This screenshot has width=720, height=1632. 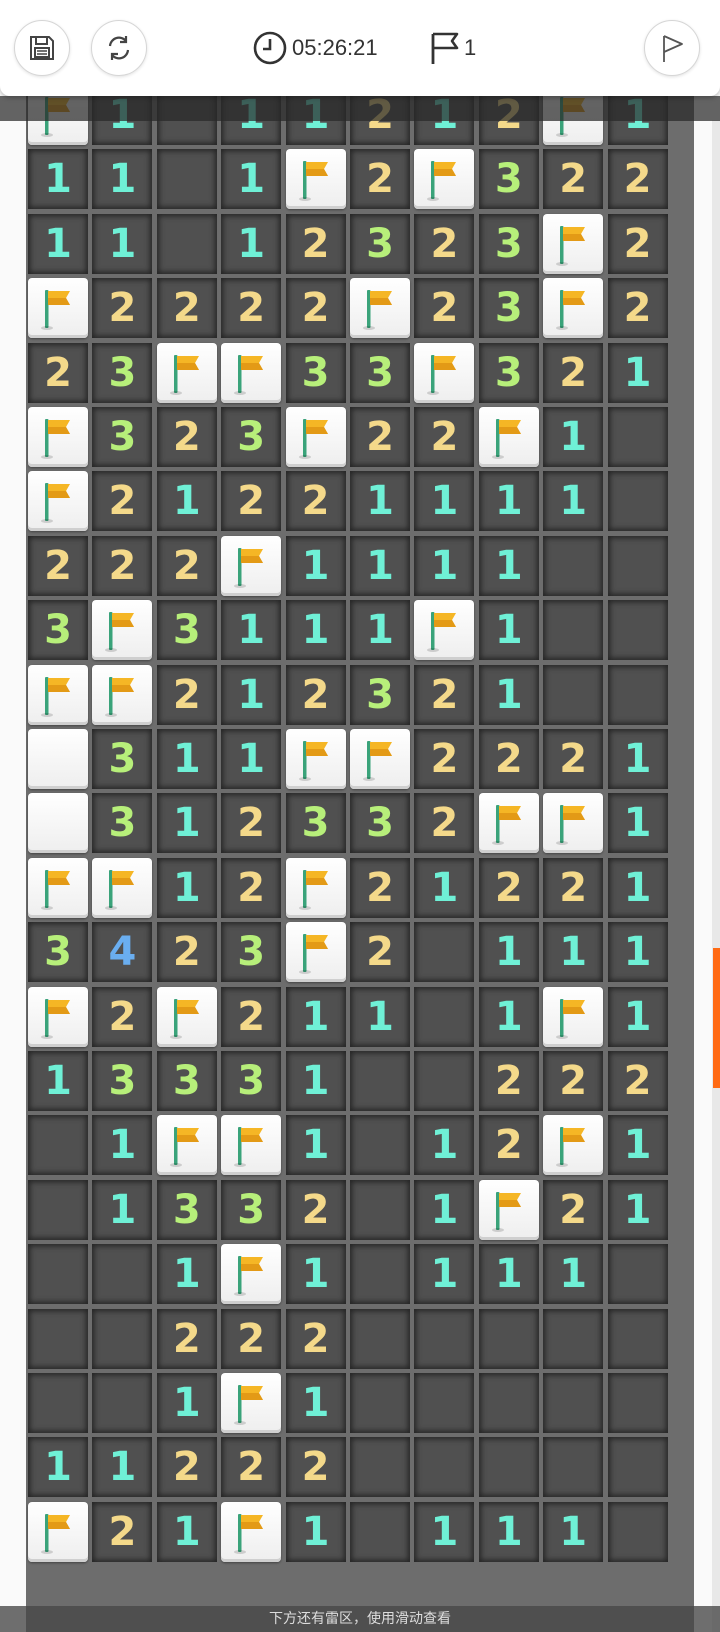 What do you see at coordinates (672, 48) in the screenshot?
I see `finish-button` at bounding box center [672, 48].